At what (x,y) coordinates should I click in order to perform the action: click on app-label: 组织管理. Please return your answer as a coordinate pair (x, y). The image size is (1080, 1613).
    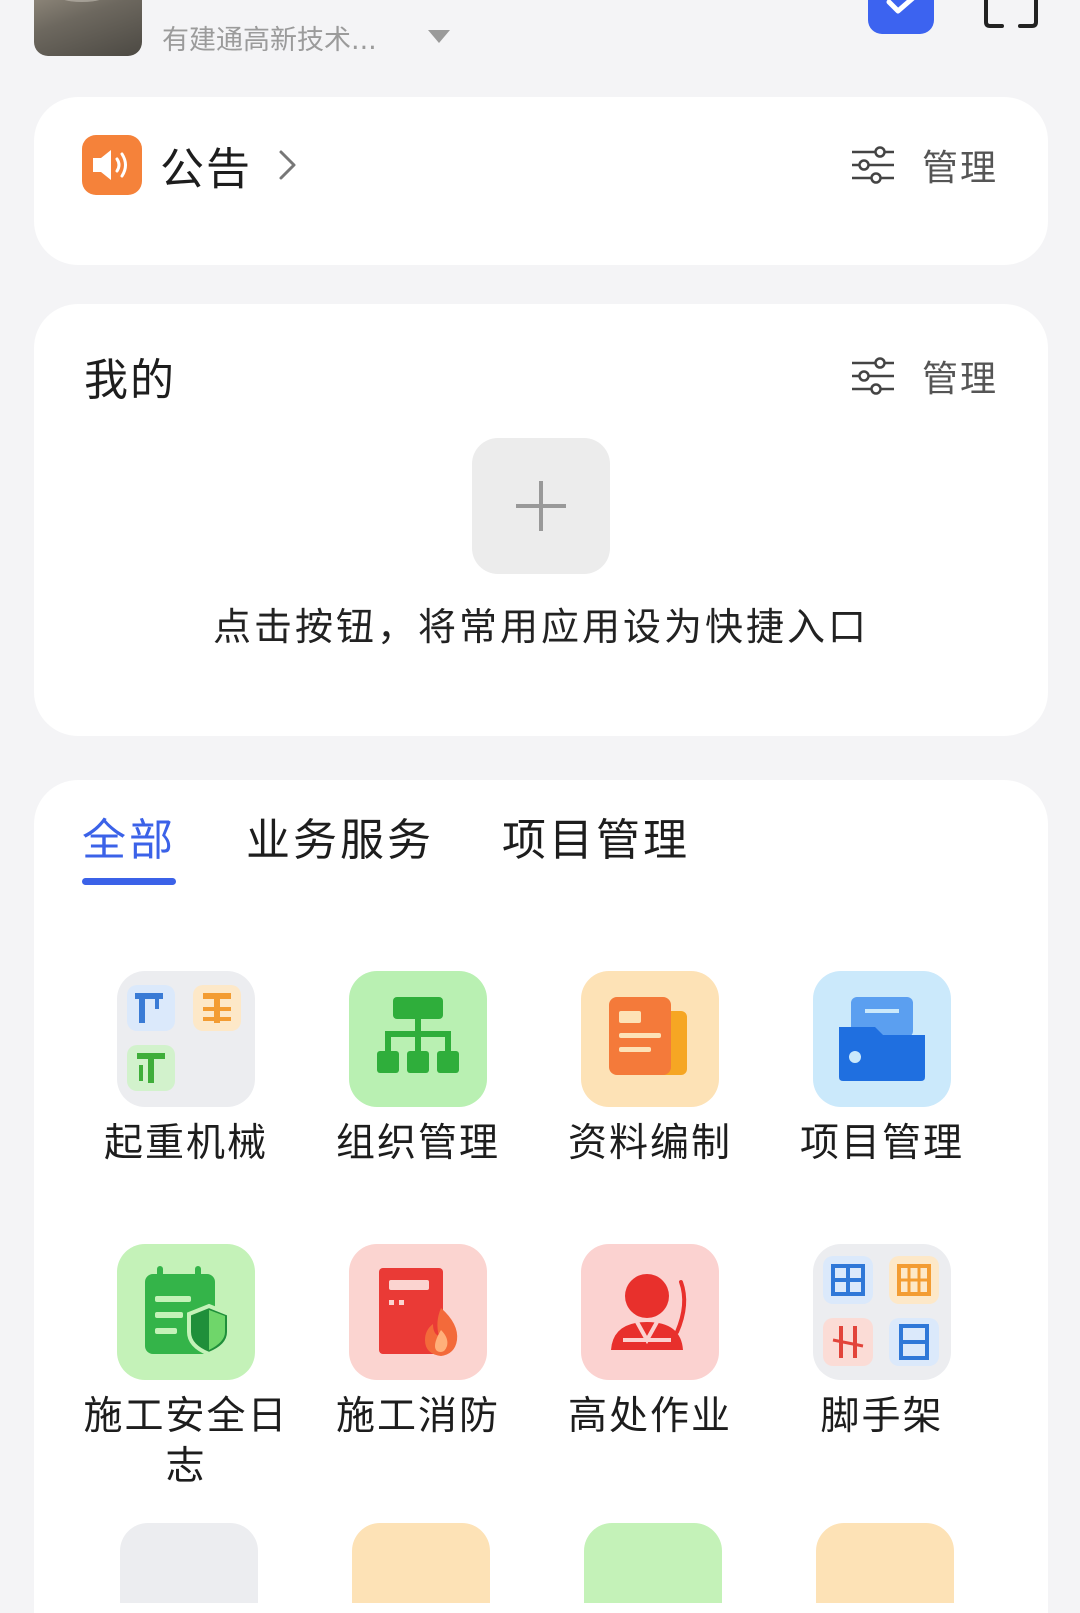
    Looking at the image, I should click on (417, 1143).